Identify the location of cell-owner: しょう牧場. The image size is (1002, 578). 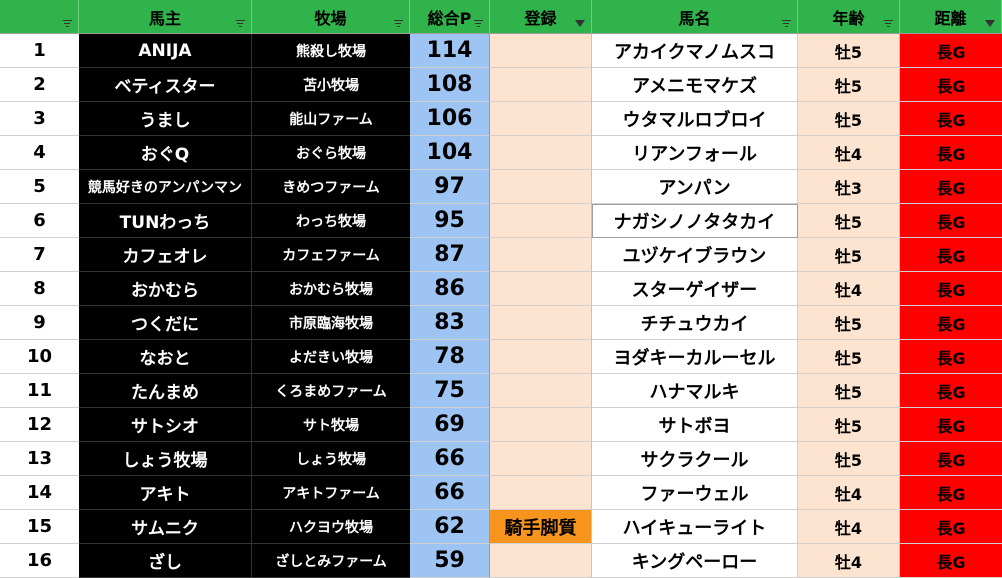
(165, 459).